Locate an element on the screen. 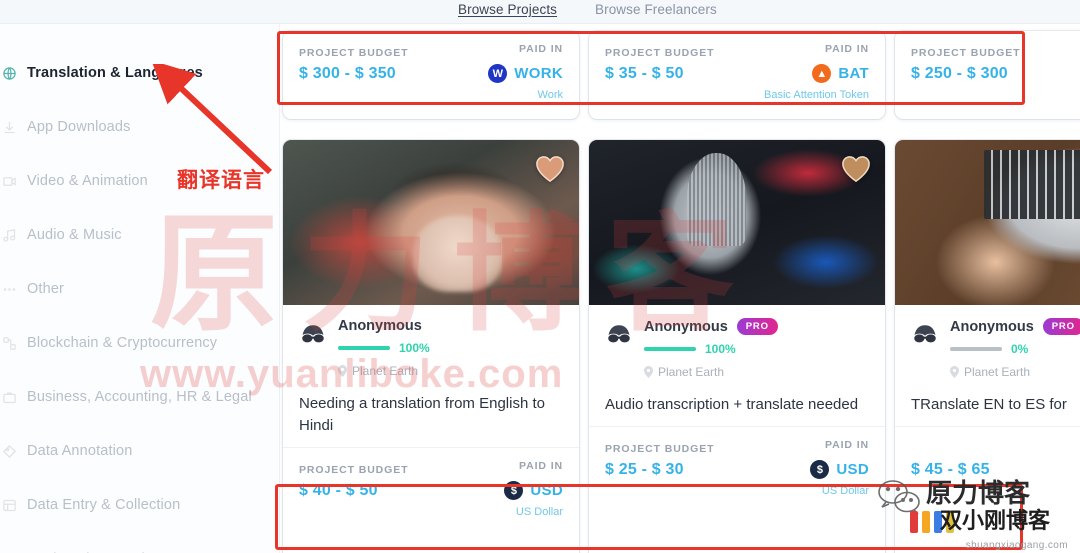  budget-section: PROJECT BUDGET $ 250 - $ 300 is located at coordinates (987, 68).